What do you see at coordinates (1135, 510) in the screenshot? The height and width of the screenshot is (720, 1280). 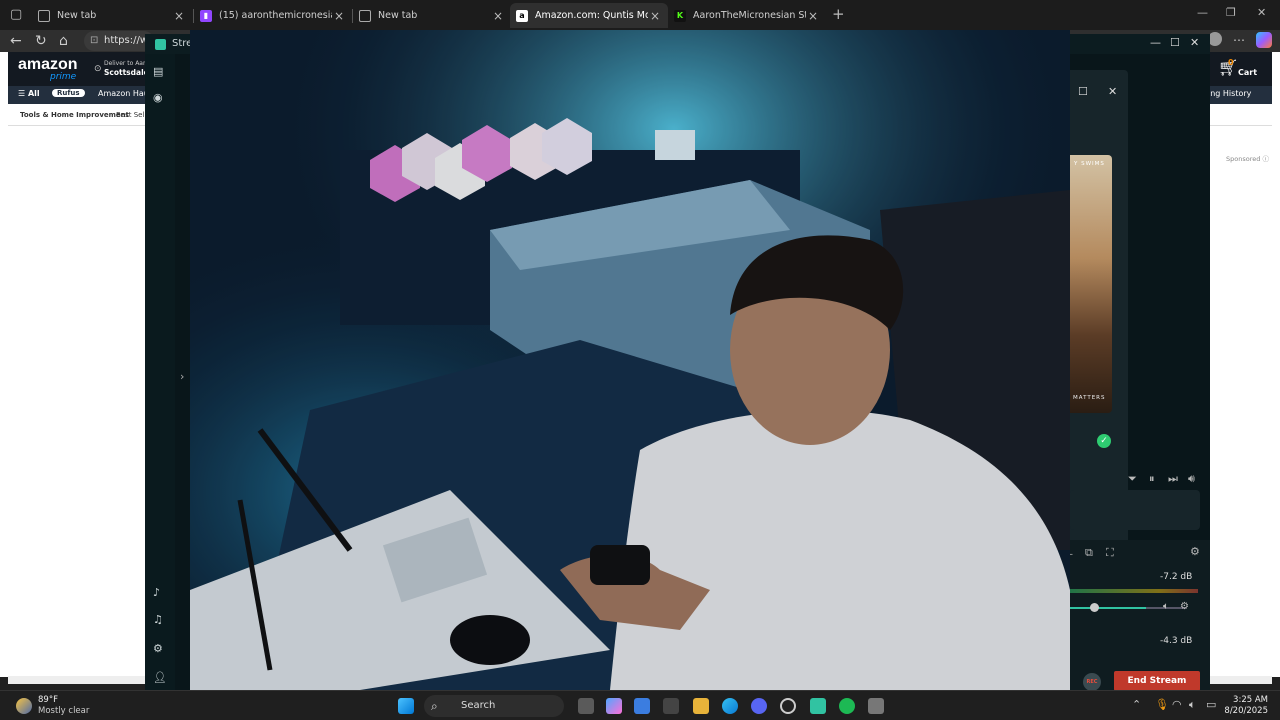 I see `chat-box` at bounding box center [1135, 510].